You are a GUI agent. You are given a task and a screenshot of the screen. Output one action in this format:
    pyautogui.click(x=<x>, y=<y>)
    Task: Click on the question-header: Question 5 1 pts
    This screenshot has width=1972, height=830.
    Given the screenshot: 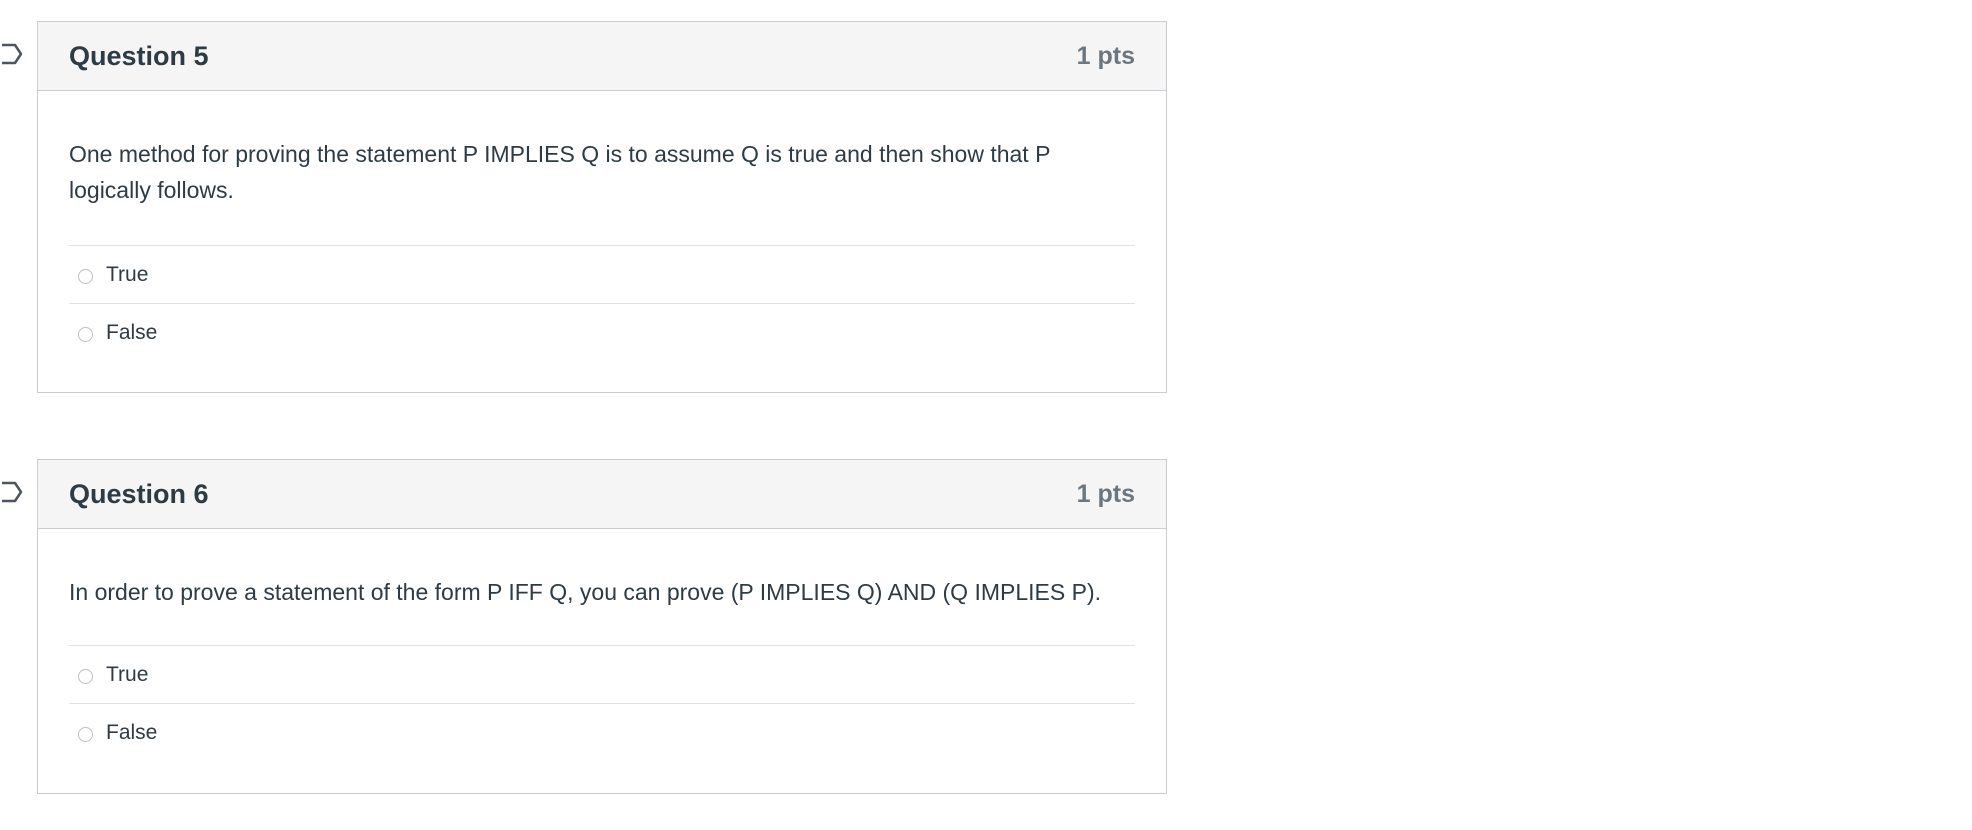 What is the action you would take?
    pyautogui.click(x=602, y=56)
    